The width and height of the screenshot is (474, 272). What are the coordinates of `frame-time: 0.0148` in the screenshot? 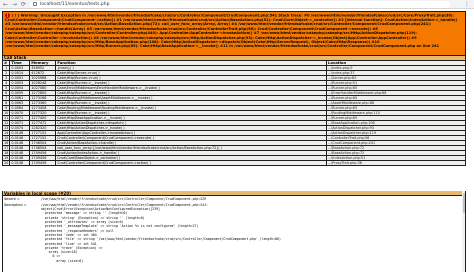 It's located at (20, 163).